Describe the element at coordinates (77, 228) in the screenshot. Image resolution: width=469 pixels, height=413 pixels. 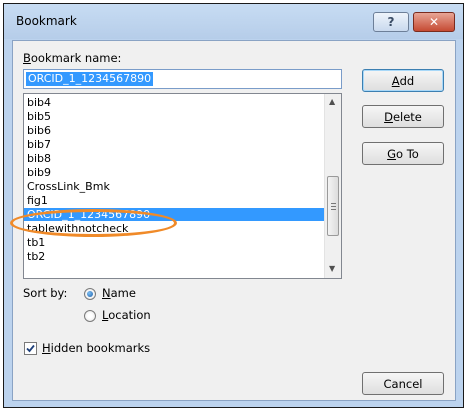
I see `list-item: tablewithnotcheck` at that location.